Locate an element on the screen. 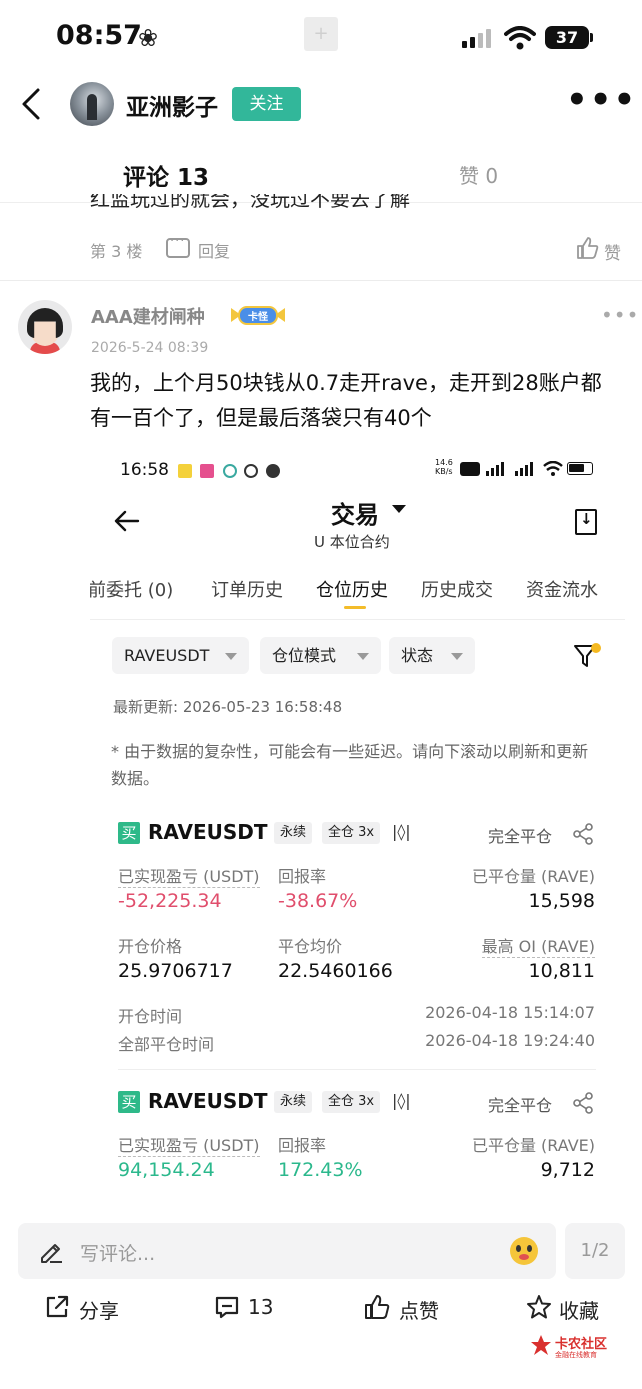 Image resolution: width=642 pixels, height=1389 pixels. message-icon is located at coordinates (273, 471).